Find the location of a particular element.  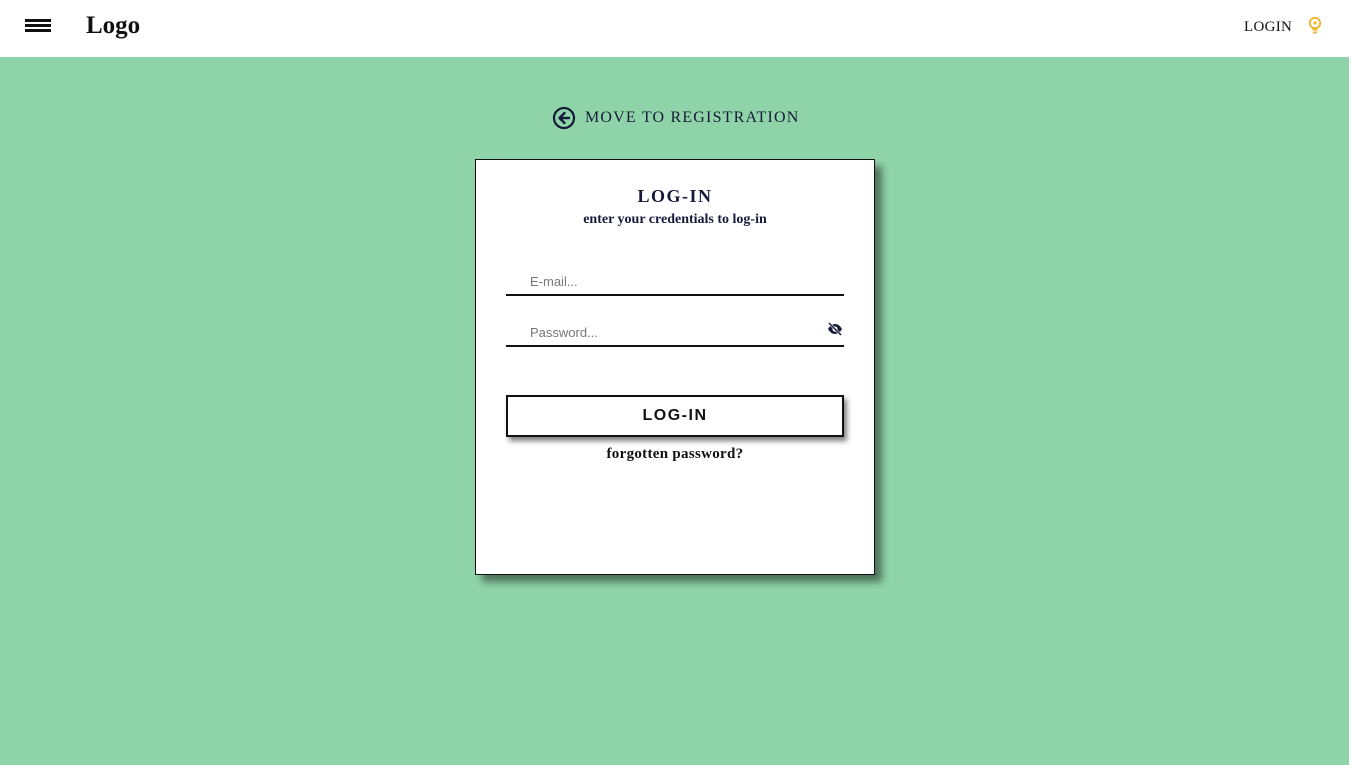

login-submit-button: LOG-IN is located at coordinates (675, 416).